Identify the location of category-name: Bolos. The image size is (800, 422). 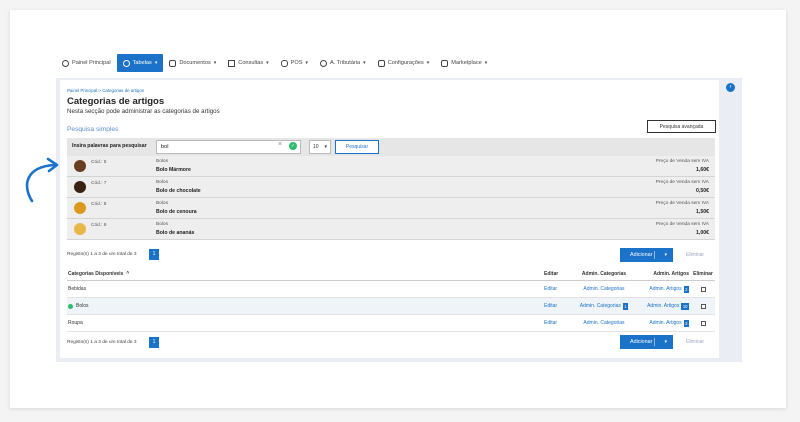
(78, 306).